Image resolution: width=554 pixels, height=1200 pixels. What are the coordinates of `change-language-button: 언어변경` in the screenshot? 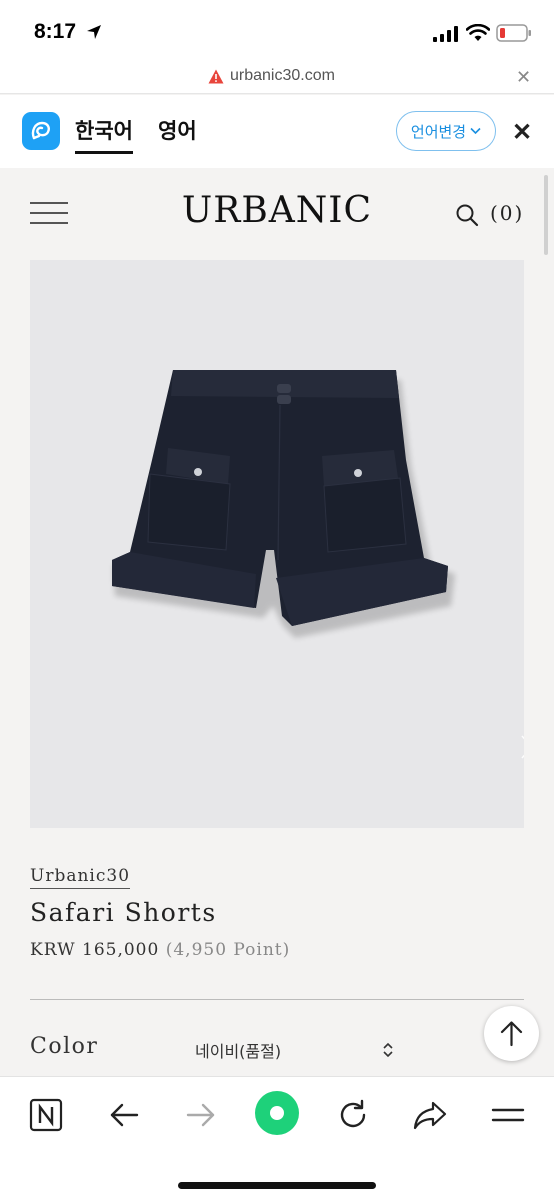 It's located at (446, 131).